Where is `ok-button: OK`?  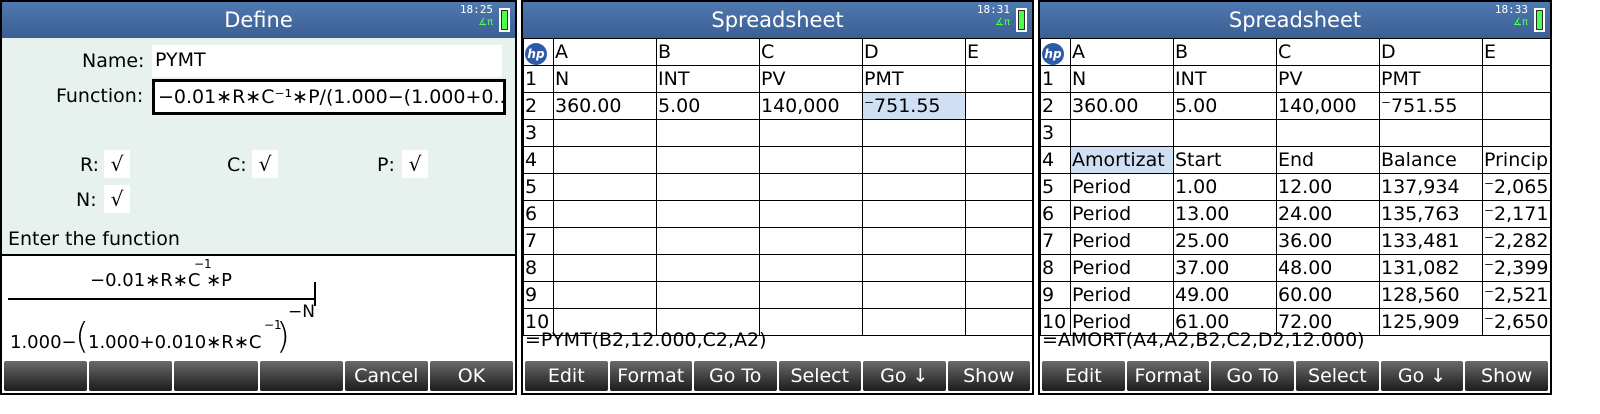 ok-button: OK is located at coordinates (471, 376).